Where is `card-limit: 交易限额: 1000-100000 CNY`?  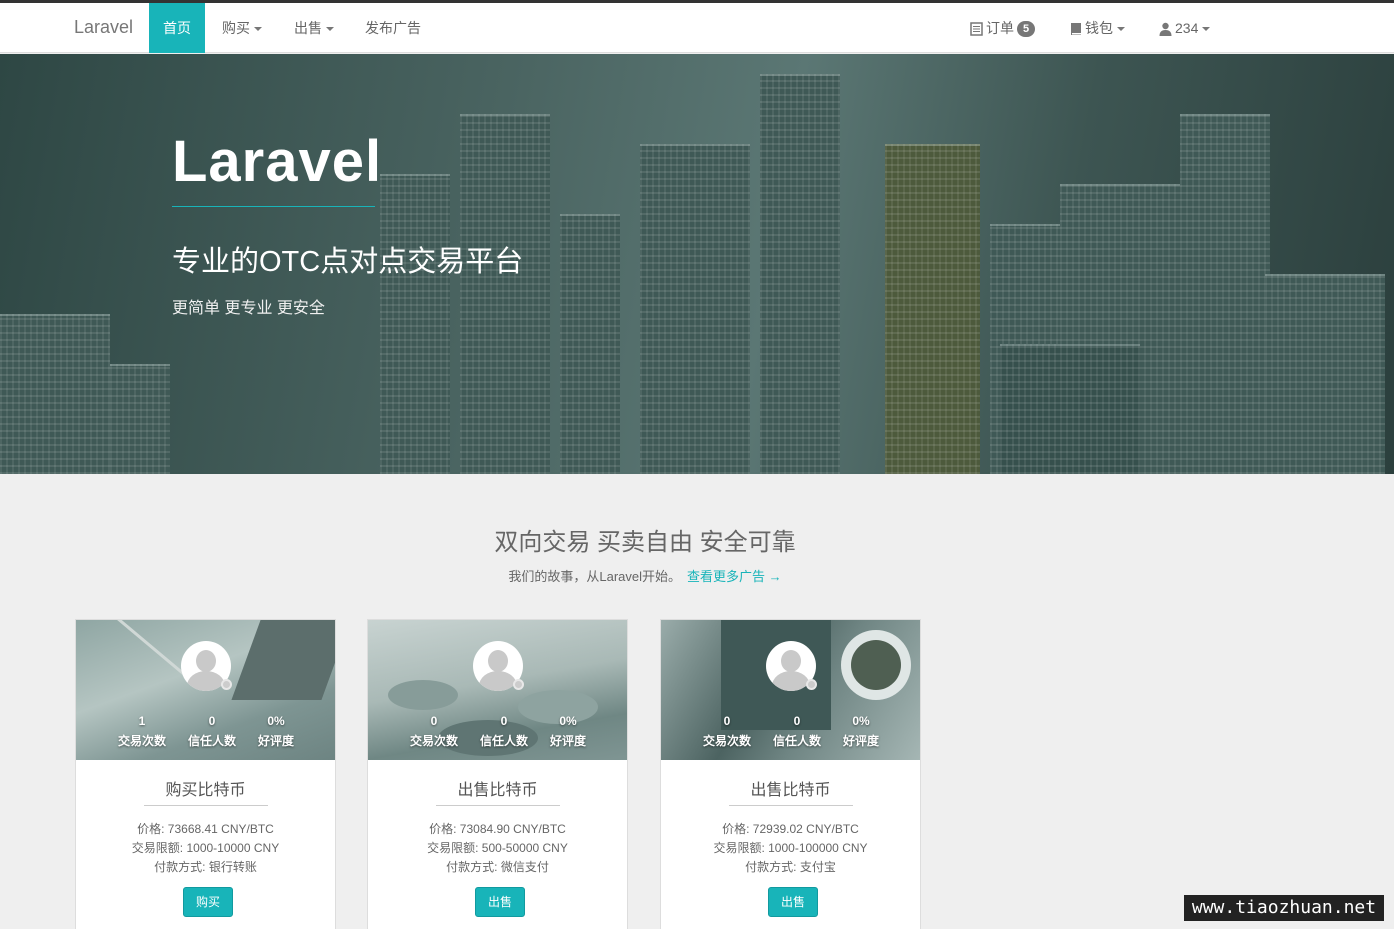 card-limit: 交易限额: 1000-100000 CNY is located at coordinates (790, 848).